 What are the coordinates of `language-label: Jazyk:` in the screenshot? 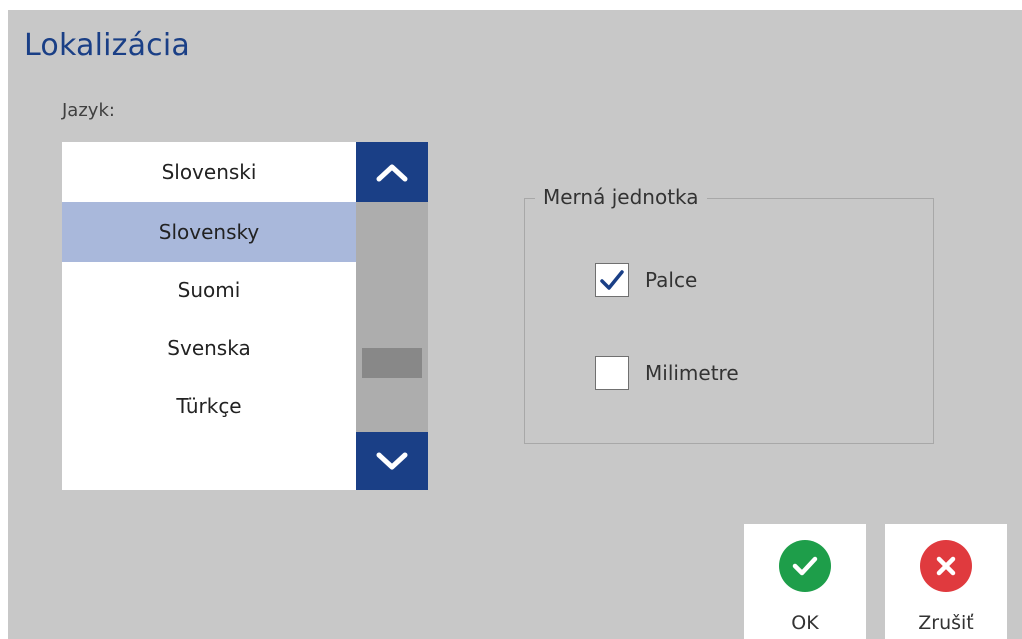 It's located at (88, 110).